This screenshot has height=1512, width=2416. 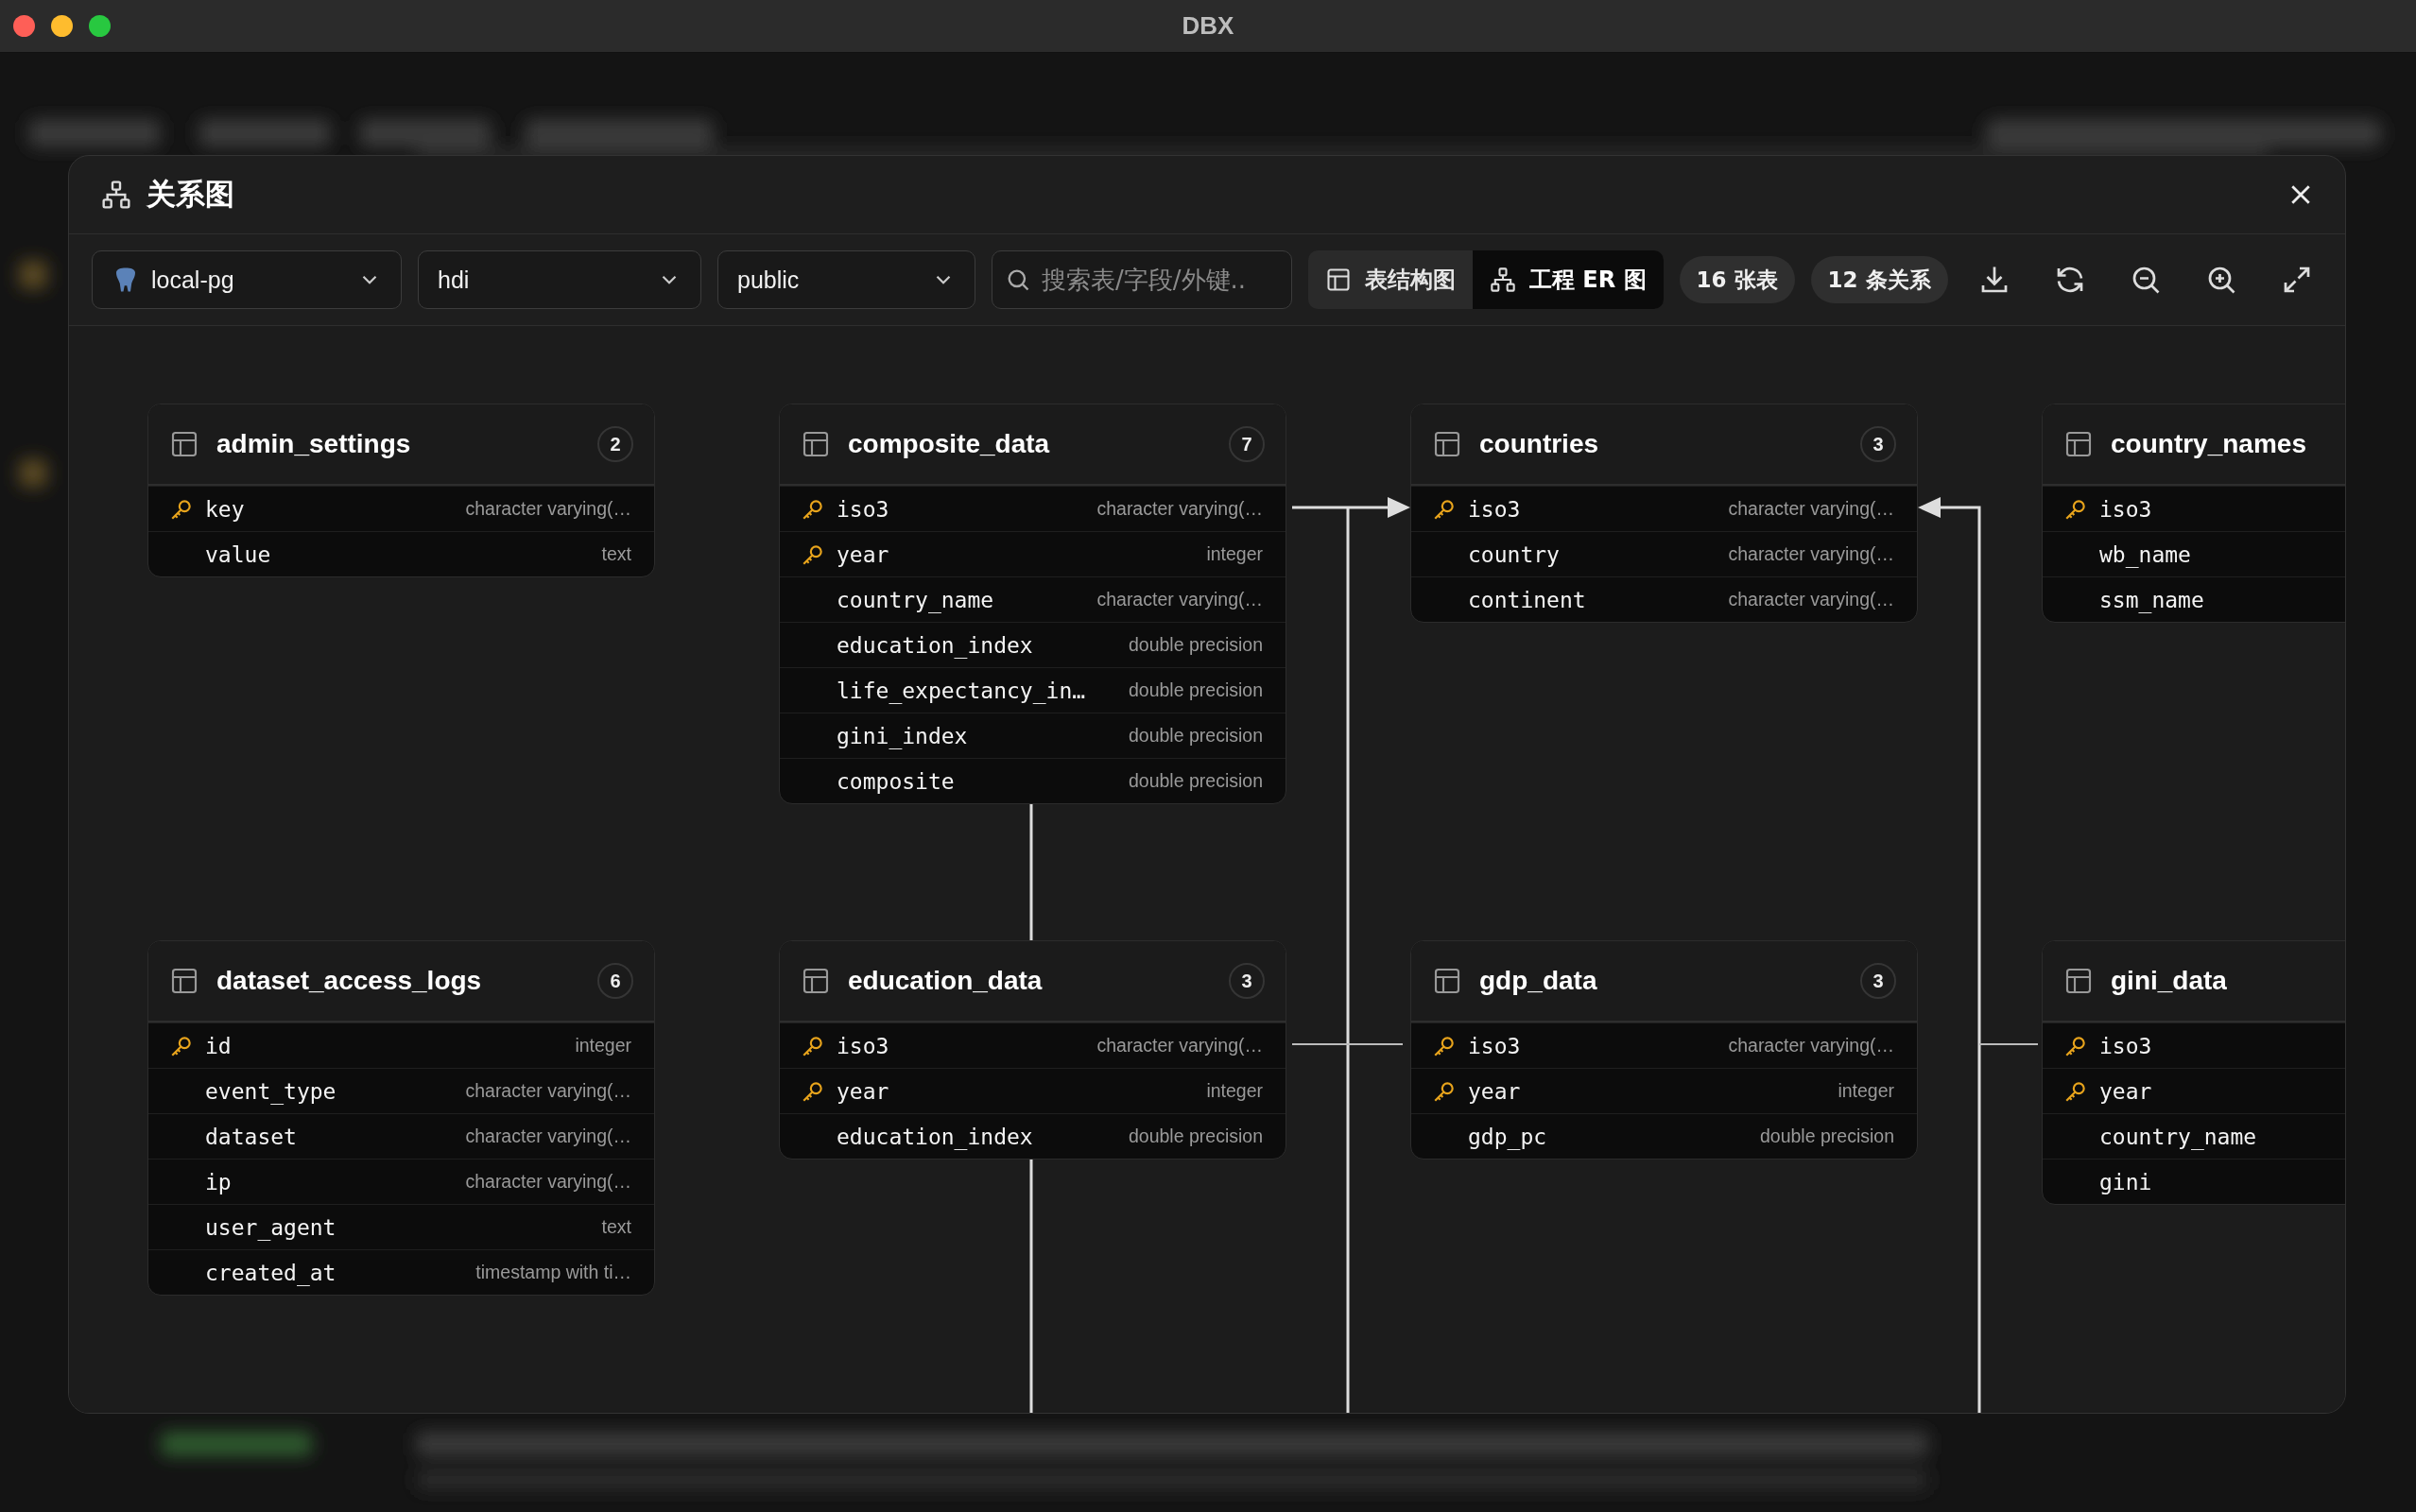 What do you see at coordinates (903, 735) in the screenshot?
I see `column-name: gini_index` at bounding box center [903, 735].